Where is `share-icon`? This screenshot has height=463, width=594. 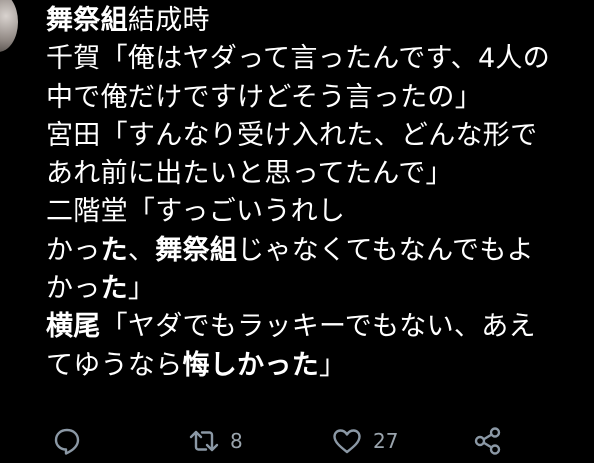 share-icon is located at coordinates (488, 441).